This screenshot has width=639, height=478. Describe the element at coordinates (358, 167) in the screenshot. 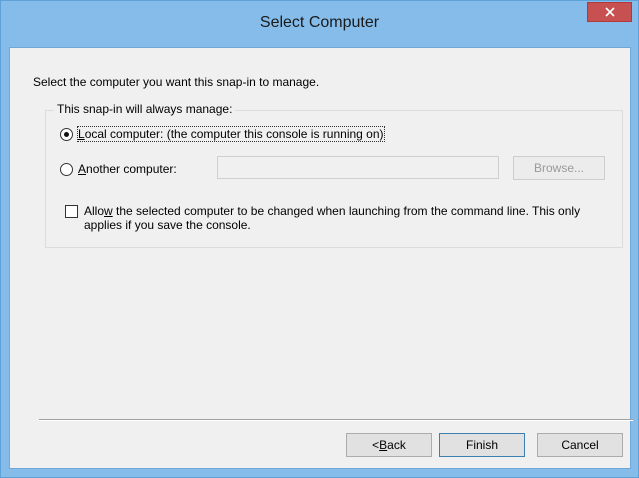

I see `computer-name-input` at that location.